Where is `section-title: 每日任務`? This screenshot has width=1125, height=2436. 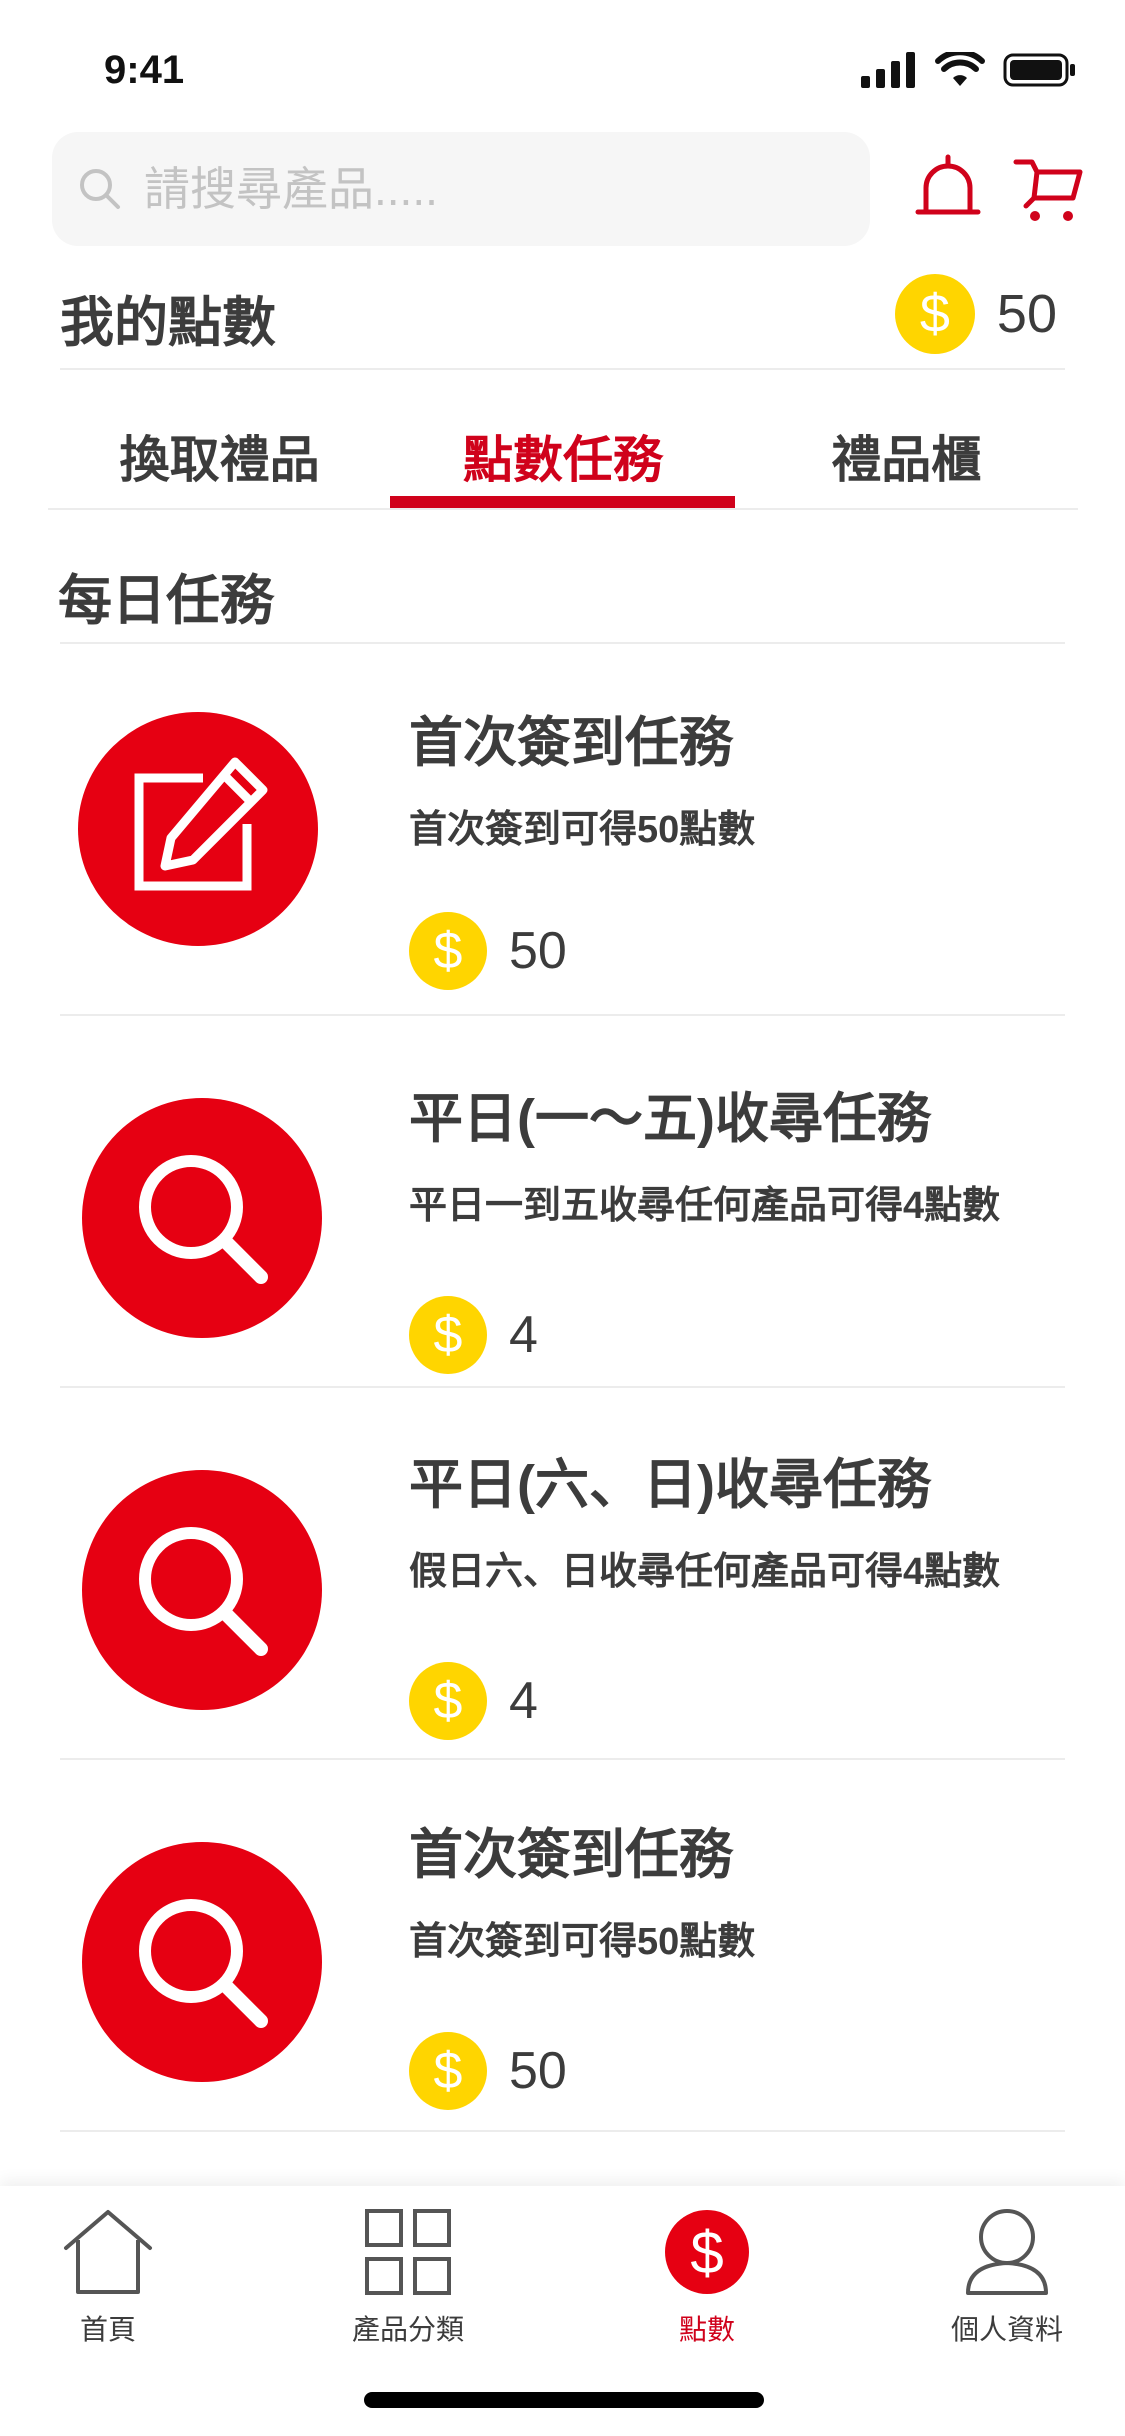 section-title: 每日任務 is located at coordinates (166, 601).